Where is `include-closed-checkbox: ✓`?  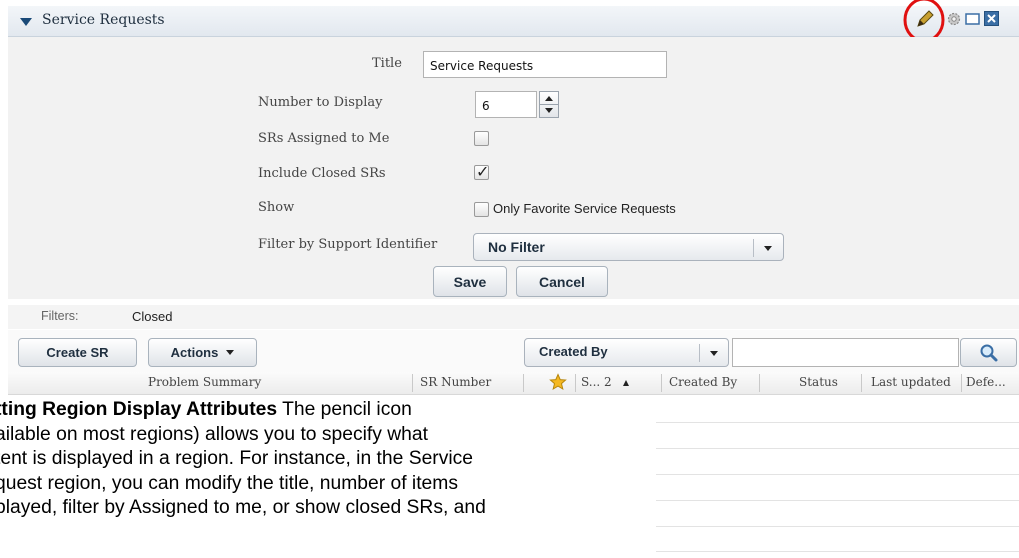 include-closed-checkbox: ✓ is located at coordinates (482, 171).